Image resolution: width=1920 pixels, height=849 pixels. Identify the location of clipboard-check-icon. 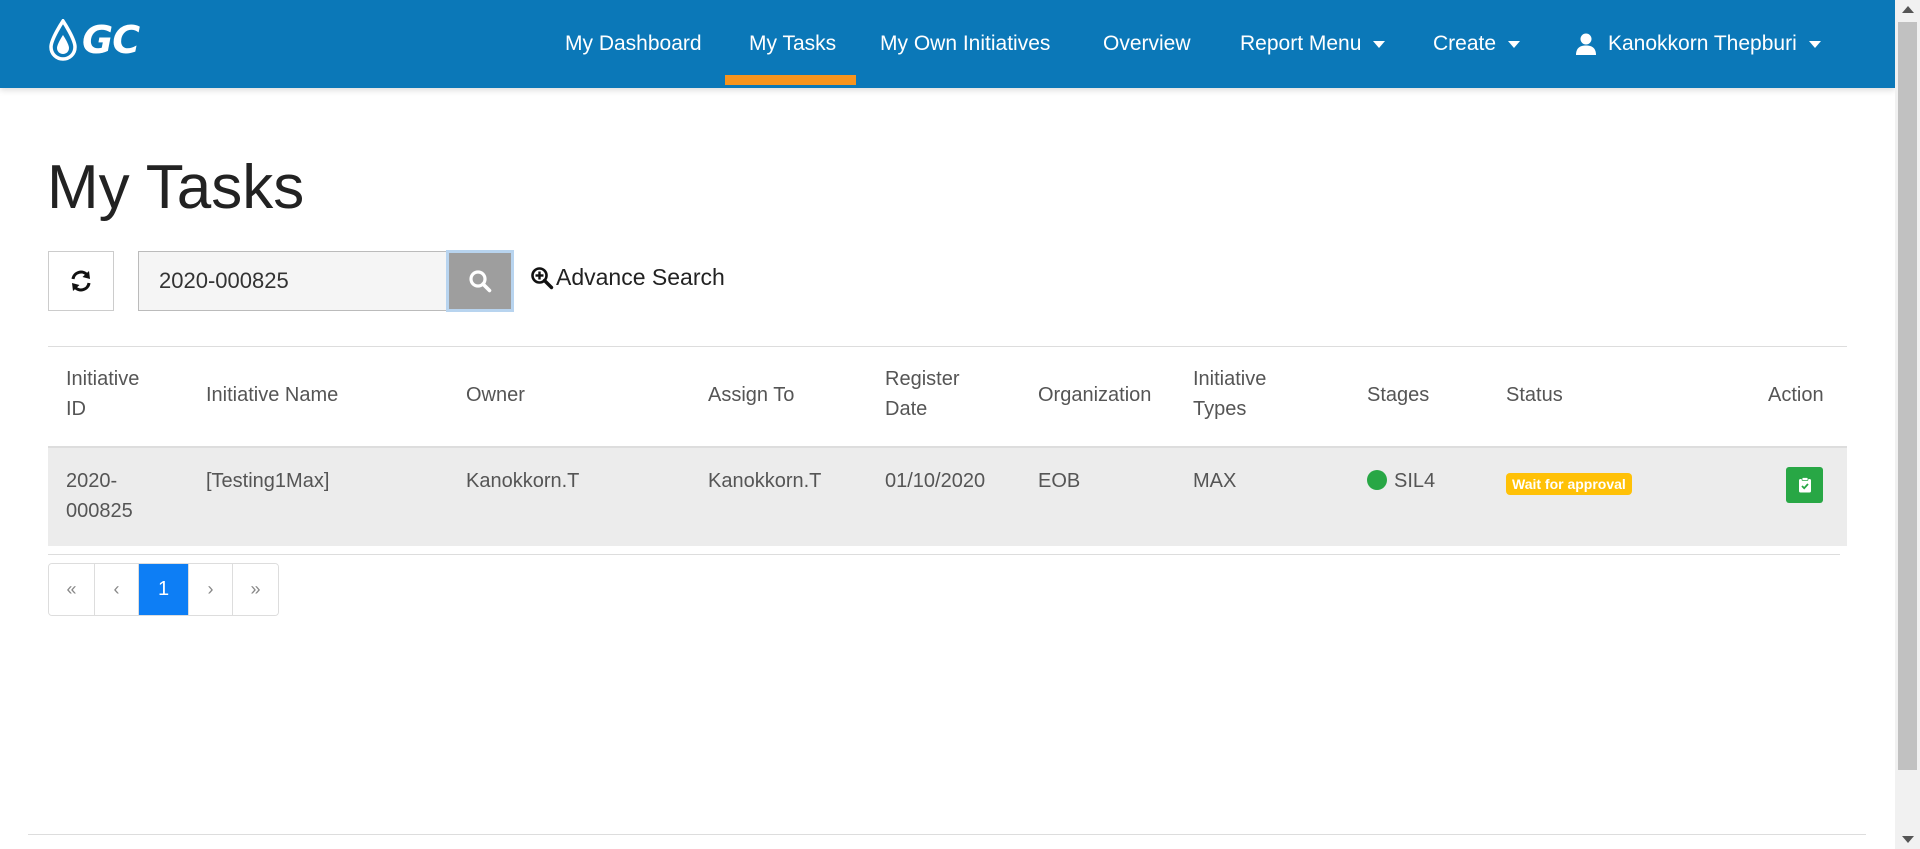
(1804, 485).